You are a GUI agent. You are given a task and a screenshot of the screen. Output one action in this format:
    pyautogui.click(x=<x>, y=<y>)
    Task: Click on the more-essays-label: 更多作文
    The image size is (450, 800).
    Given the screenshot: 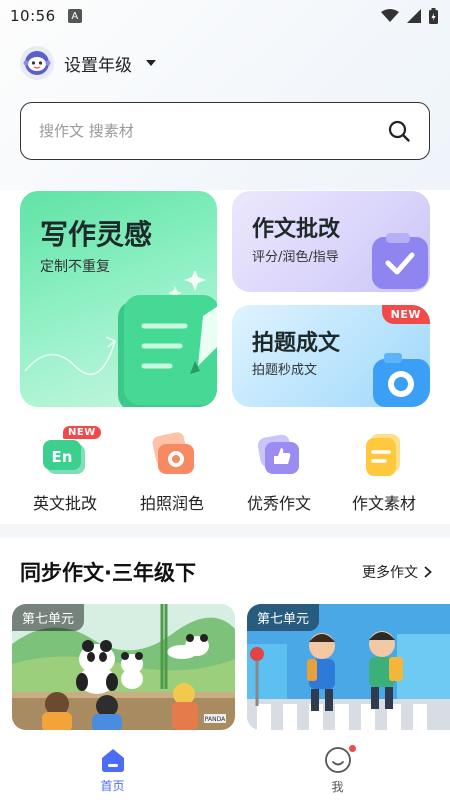 What is the action you would take?
    pyautogui.click(x=390, y=572)
    